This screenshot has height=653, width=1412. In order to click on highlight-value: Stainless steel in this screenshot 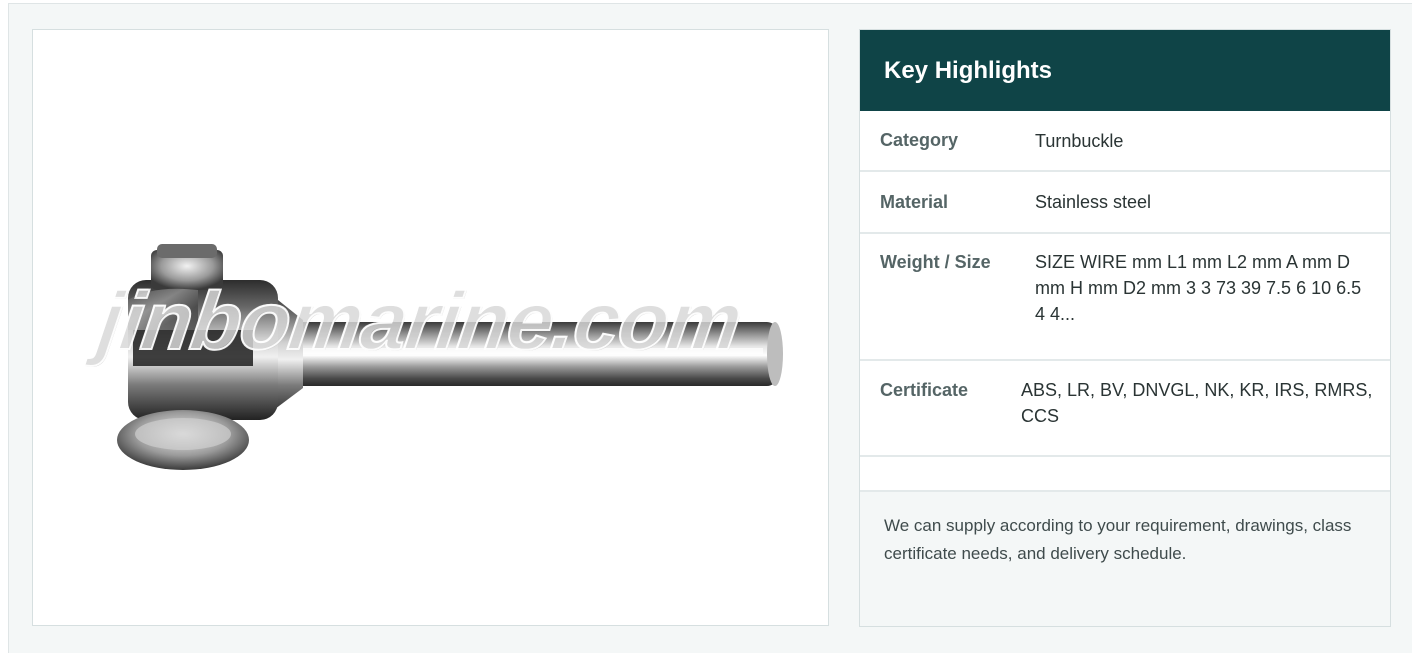, I will do `click(1093, 202)`.